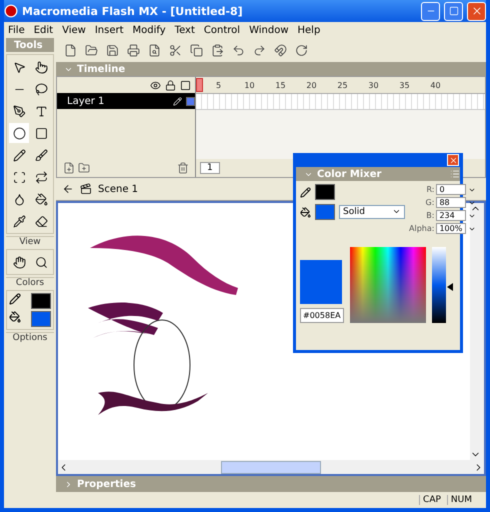 This screenshot has width=490, height=512. Describe the element at coordinates (309, 30) in the screenshot. I see `menu-item: Help` at that location.